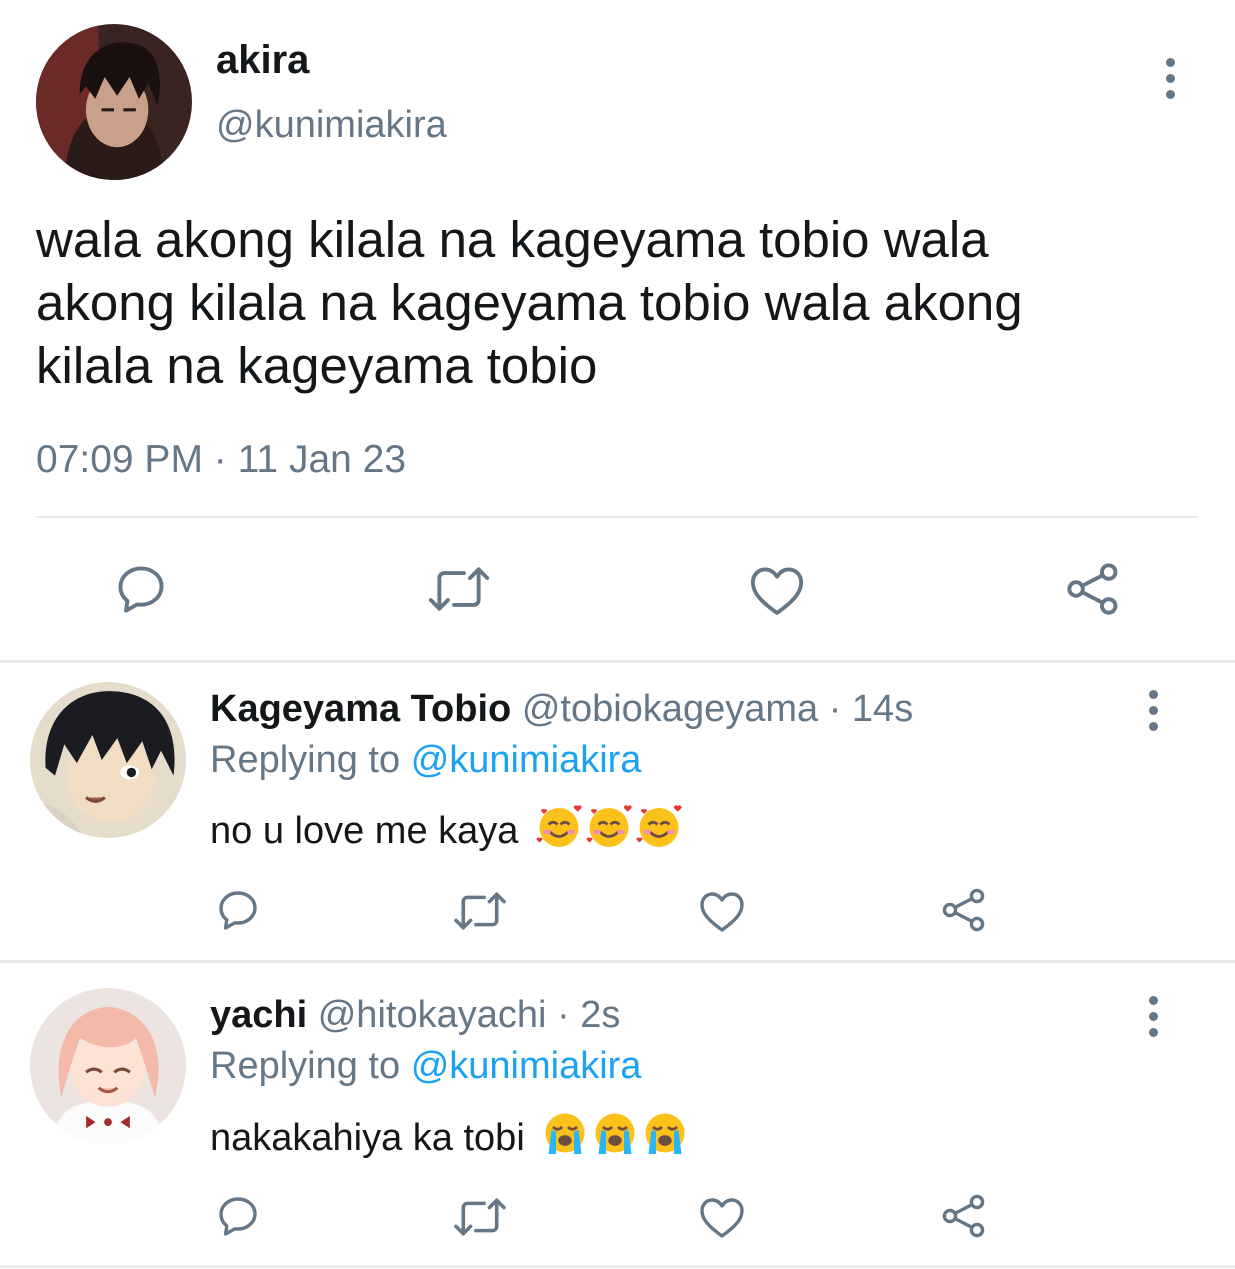 The height and width of the screenshot is (1269, 1235). I want to click on reply-1-handle: @tobiokageyama, so click(670, 709).